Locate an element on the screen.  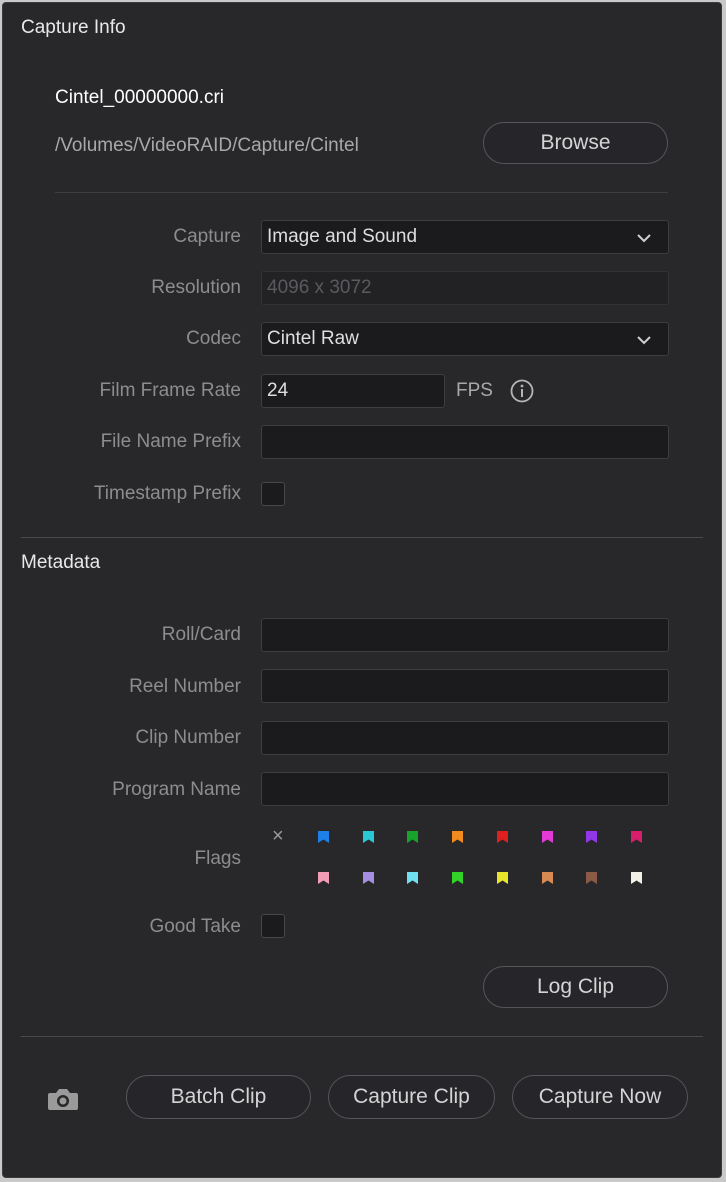
timestamp-checkbox is located at coordinates (273, 494).